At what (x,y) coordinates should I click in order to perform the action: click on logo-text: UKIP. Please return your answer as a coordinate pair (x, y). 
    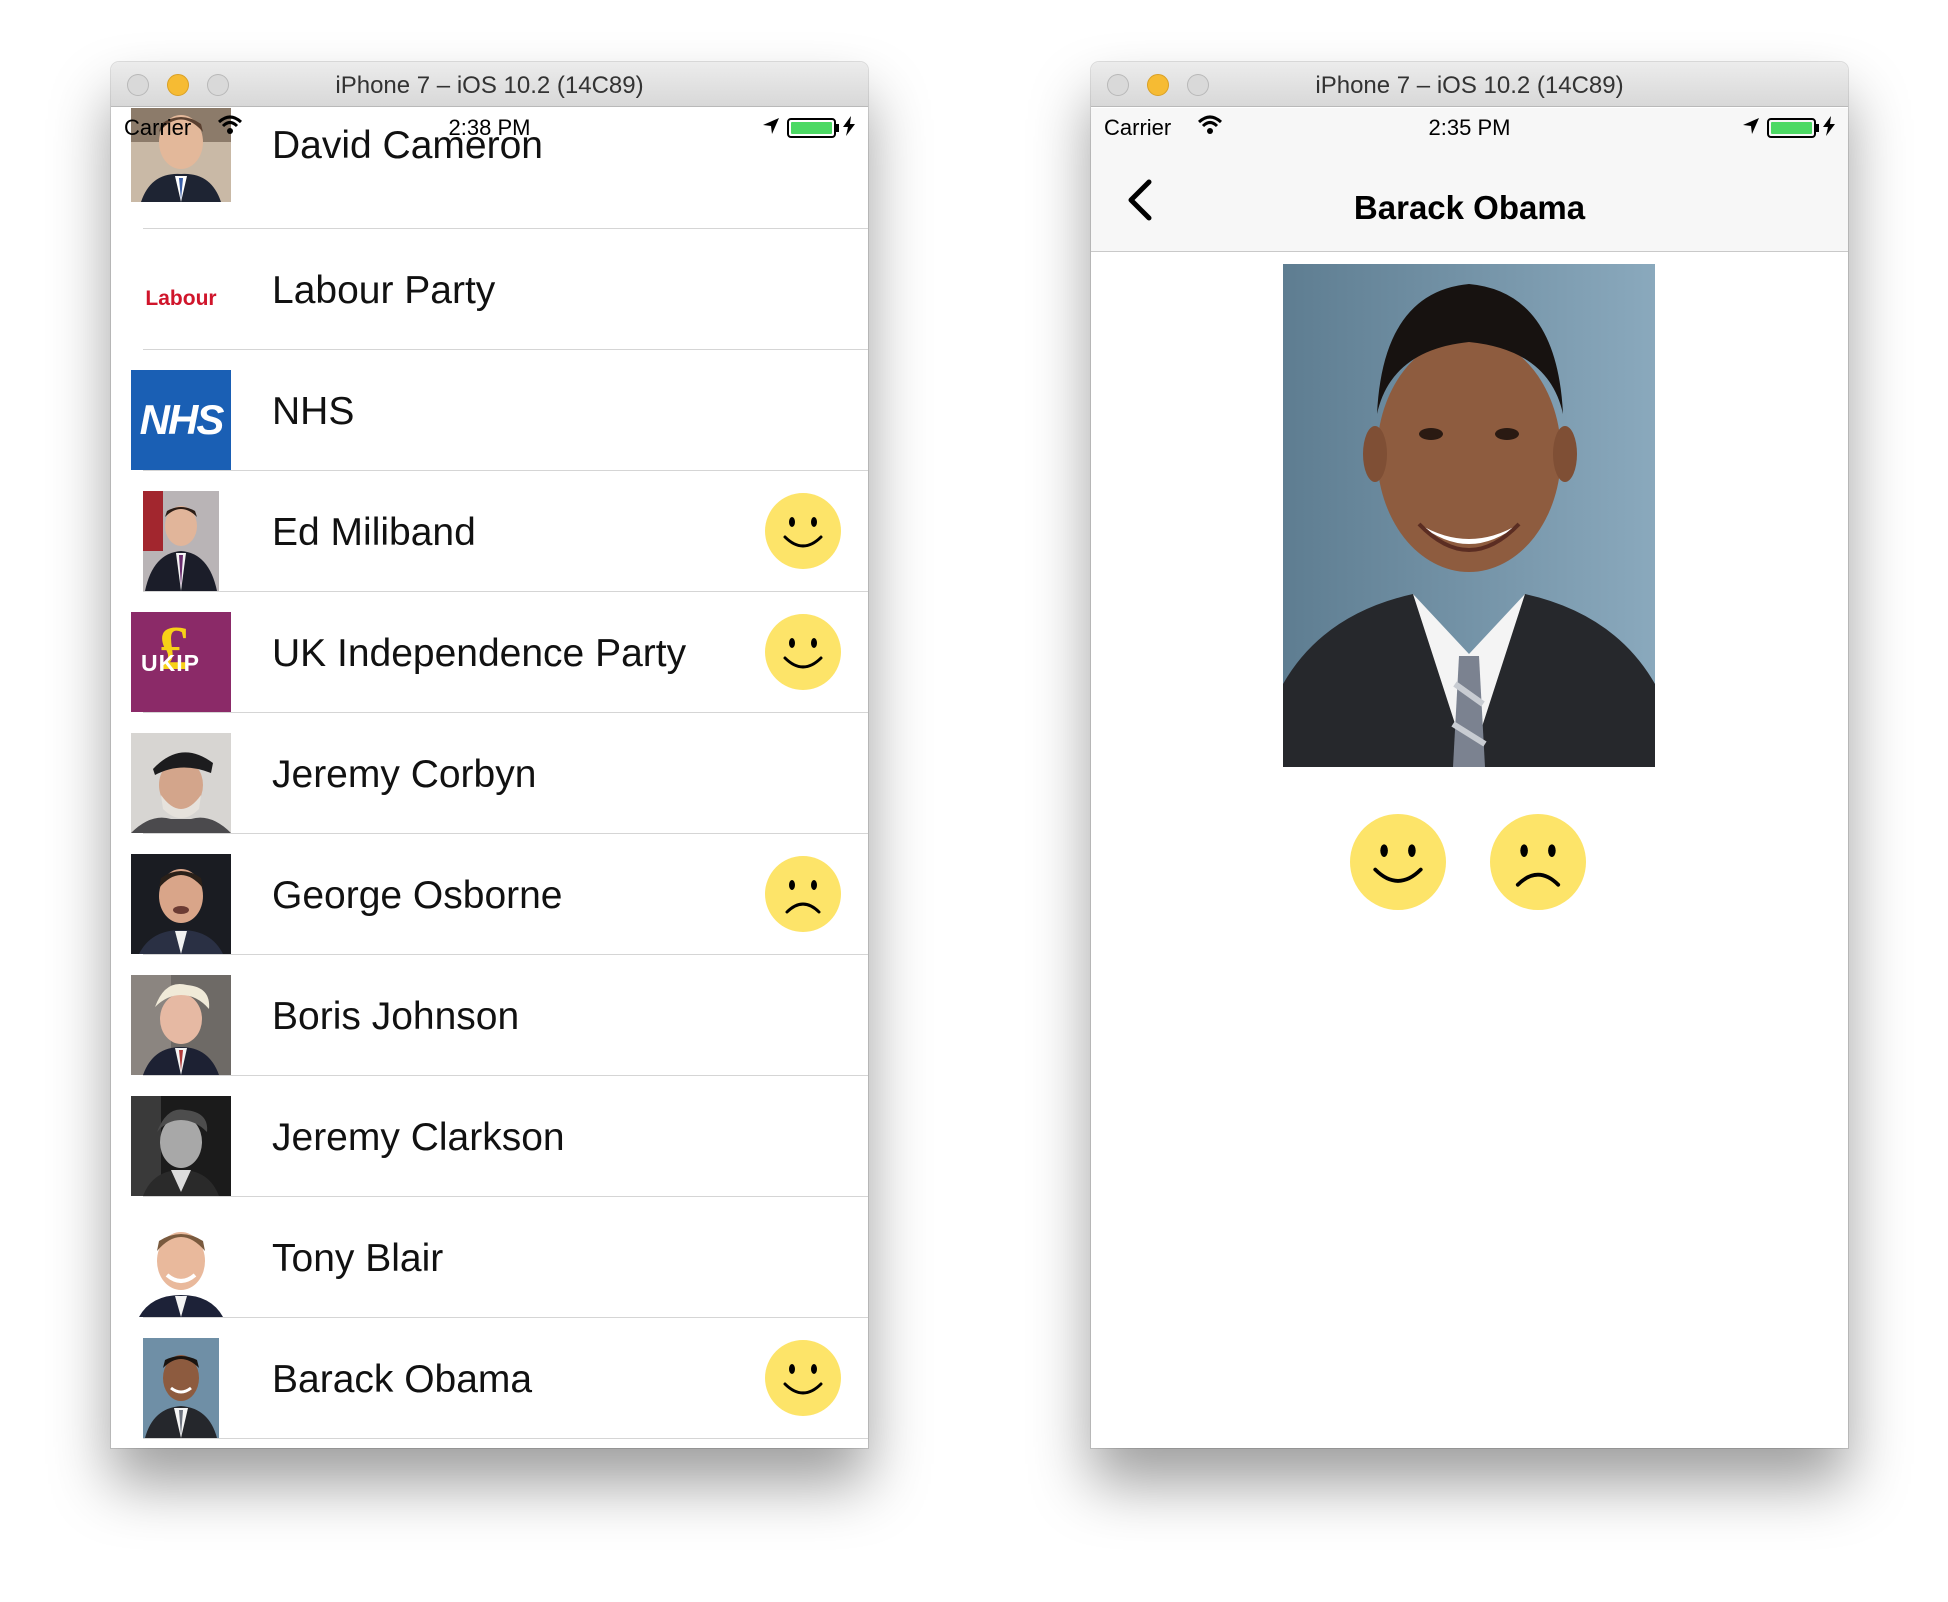
    Looking at the image, I should click on (170, 663).